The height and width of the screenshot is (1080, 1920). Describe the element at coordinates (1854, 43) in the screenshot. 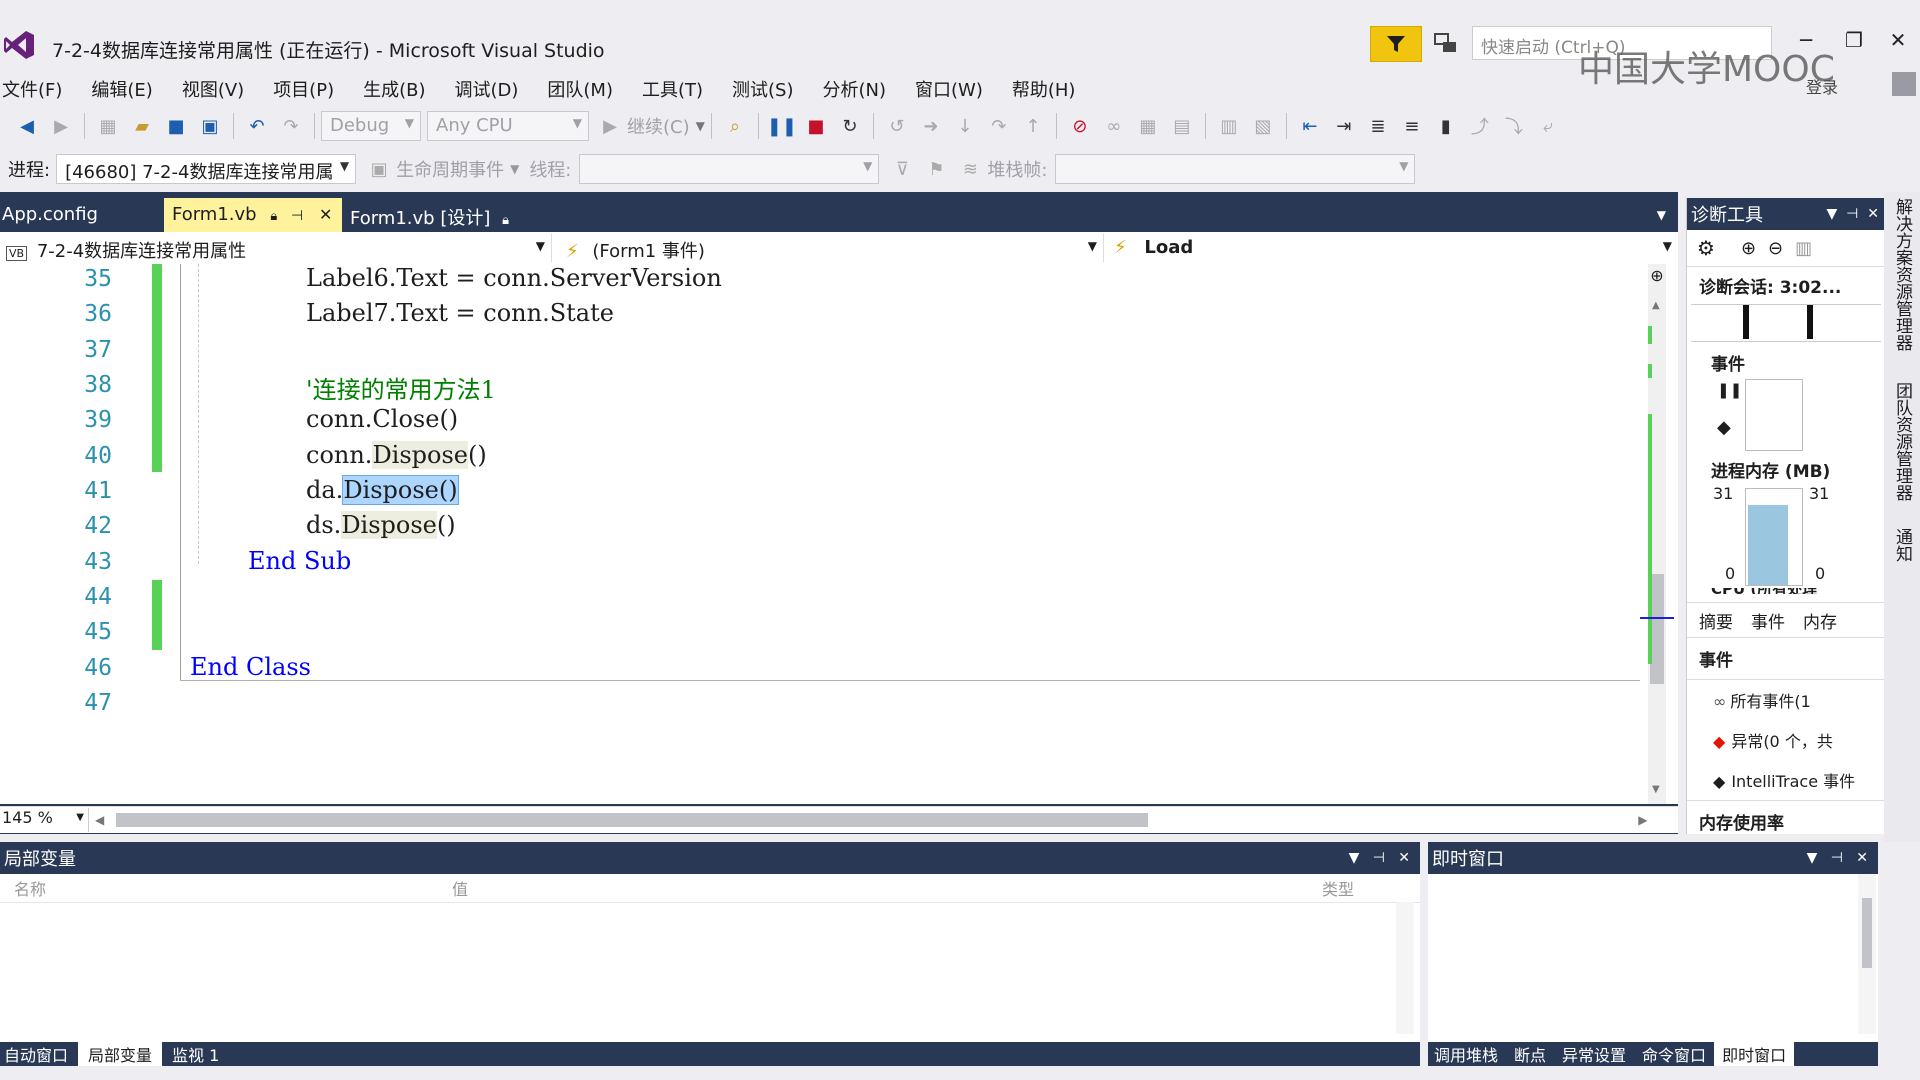

I see `restore-button: ❐` at that location.